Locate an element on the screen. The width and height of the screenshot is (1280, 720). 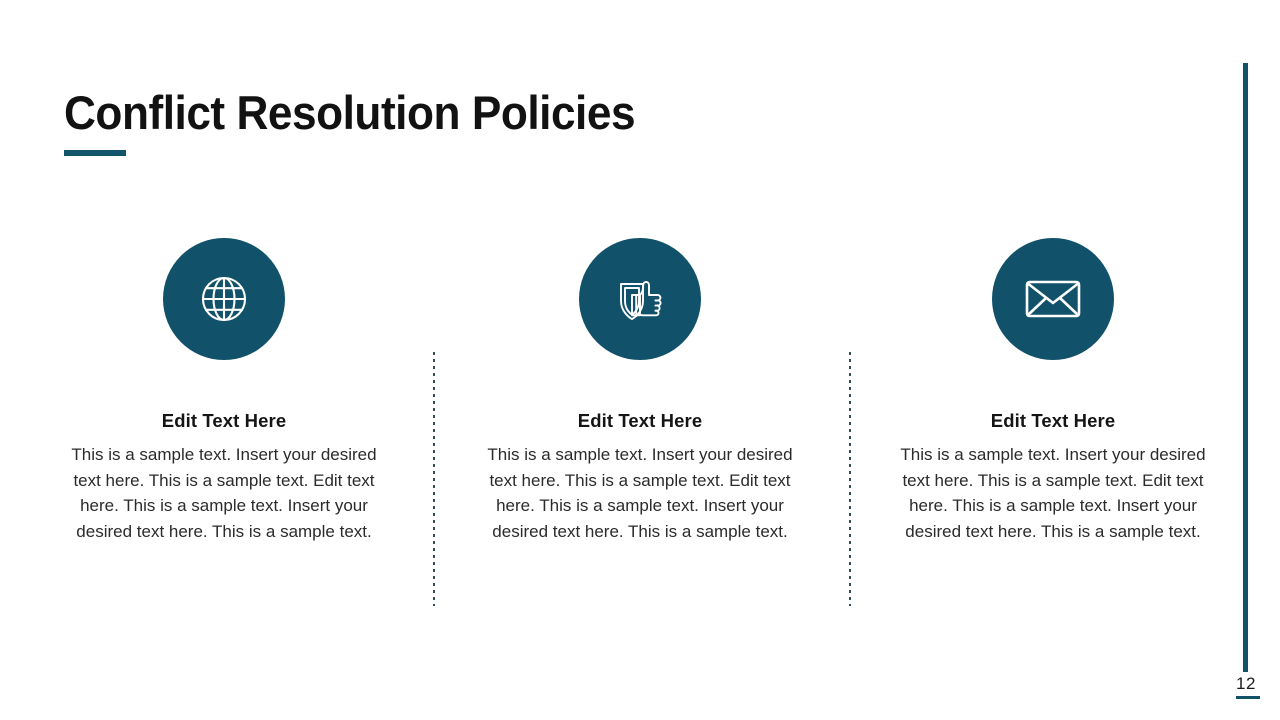
right-edge-accent-bar is located at coordinates (1245, 367).